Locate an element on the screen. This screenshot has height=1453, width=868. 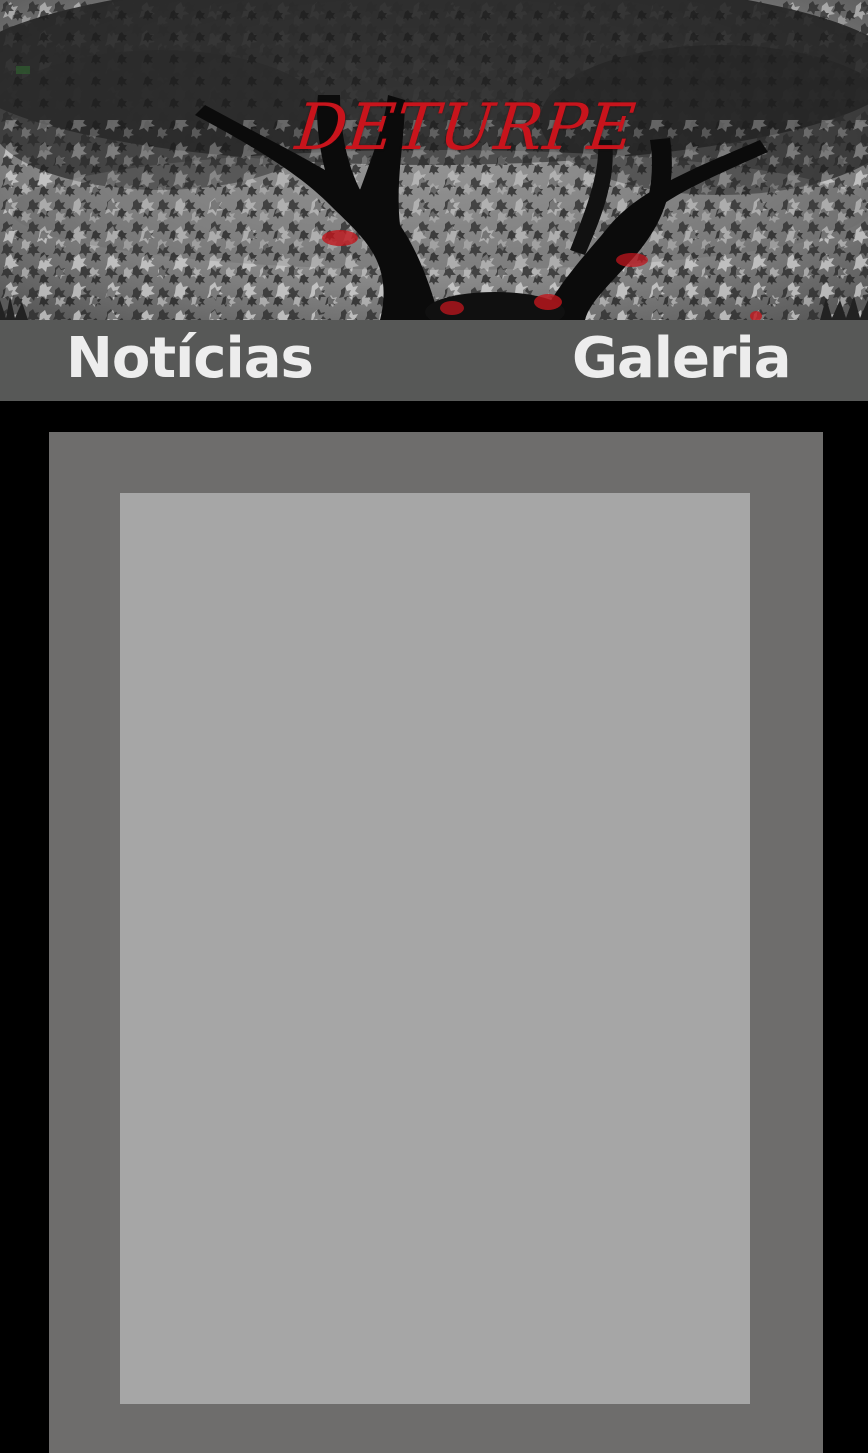
main-navbar: Notícias Galeria is located at coordinates (434, 360).